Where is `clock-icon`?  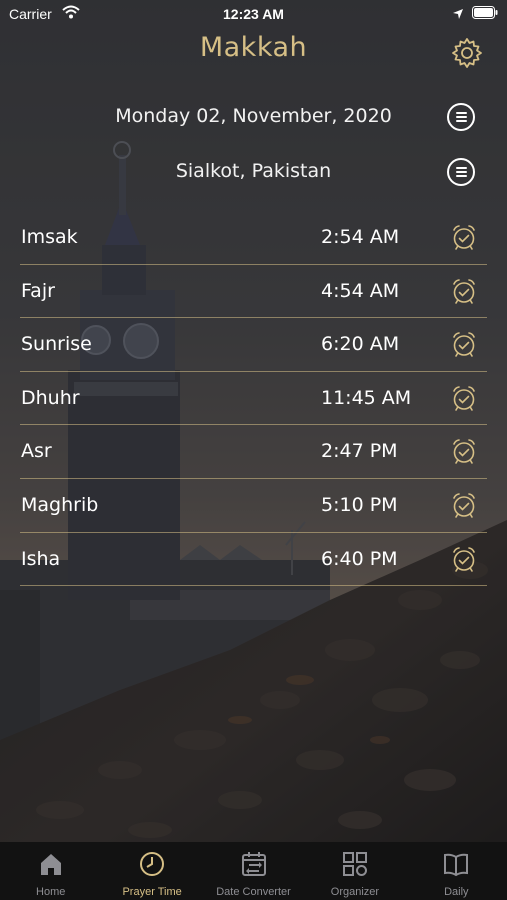
clock-icon is located at coordinates (152, 866).